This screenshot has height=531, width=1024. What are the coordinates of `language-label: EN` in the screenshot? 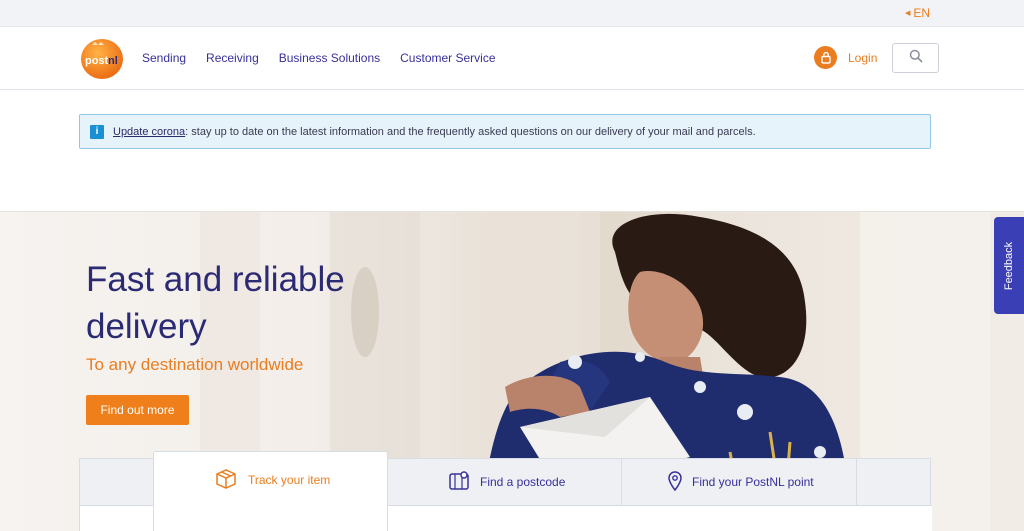 It's located at (921, 13).